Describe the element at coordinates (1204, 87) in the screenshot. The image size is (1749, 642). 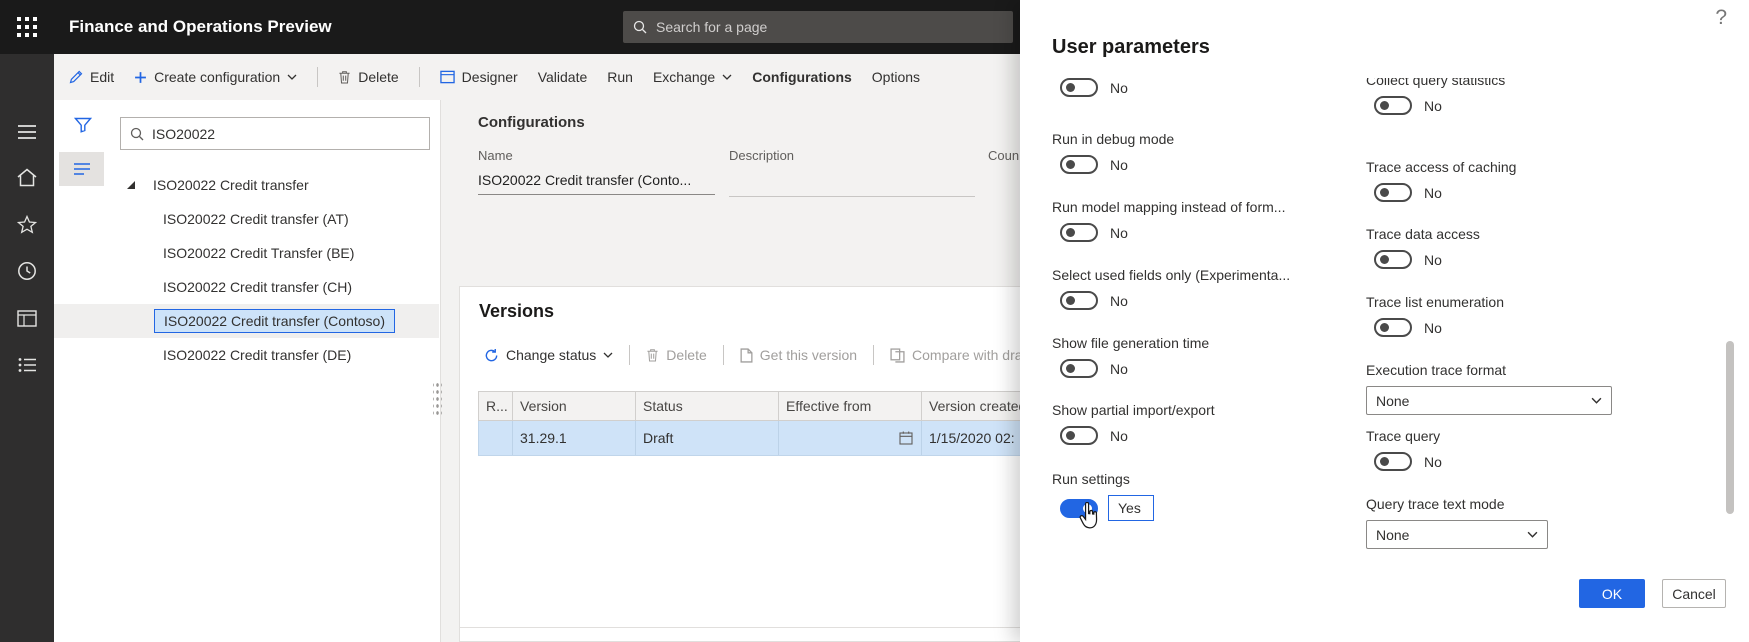
I see `setting-item-clipped: No` at that location.